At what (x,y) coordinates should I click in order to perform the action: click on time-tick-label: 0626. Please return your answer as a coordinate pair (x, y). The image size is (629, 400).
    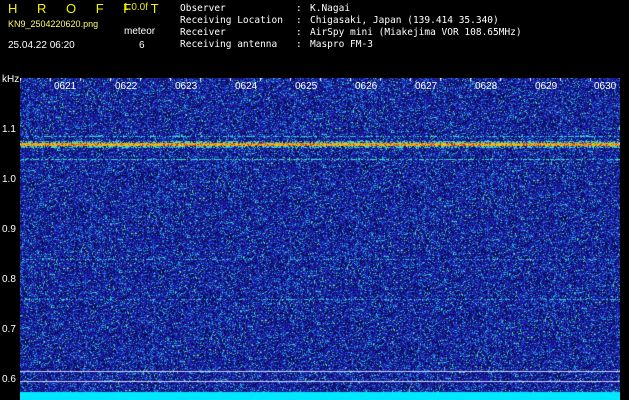
    Looking at the image, I should click on (366, 86).